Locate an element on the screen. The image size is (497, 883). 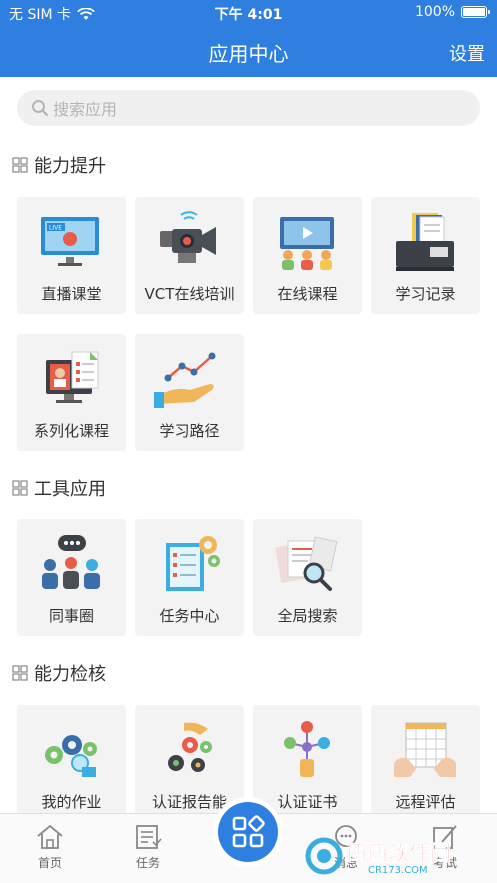
section-title-tool-apps: 工具应用 is located at coordinates (59, 488).